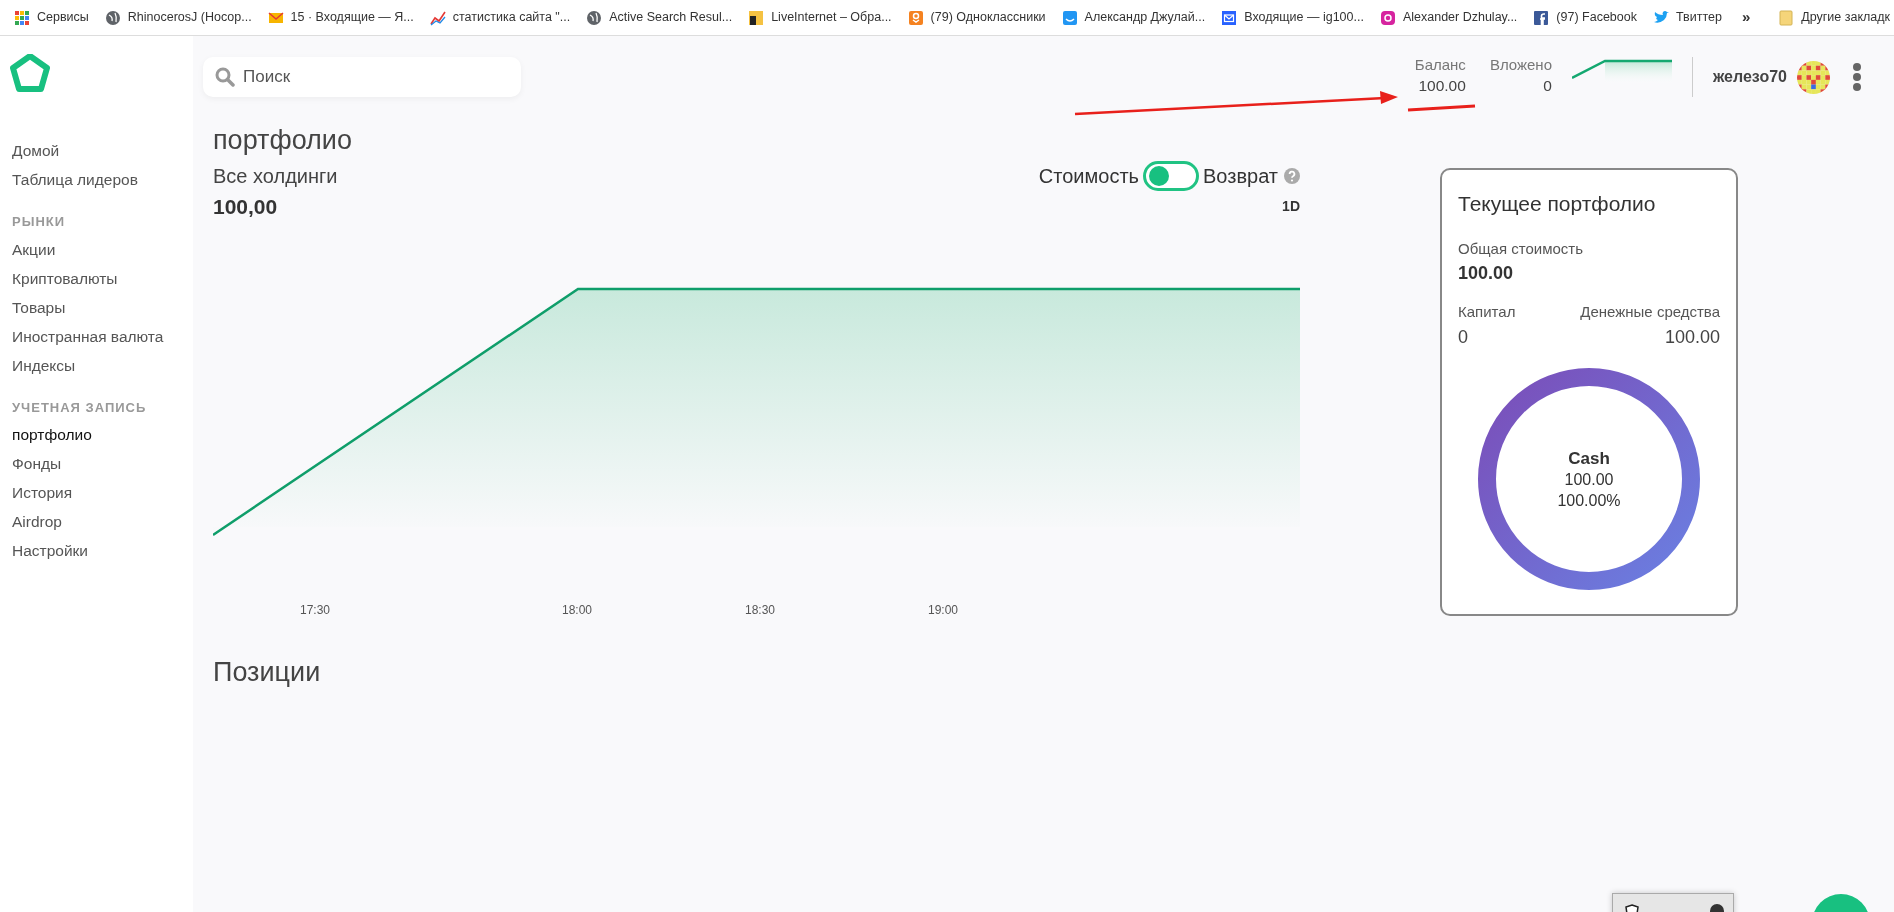  I want to click on x-axis-label: 17:30, so click(315, 610).